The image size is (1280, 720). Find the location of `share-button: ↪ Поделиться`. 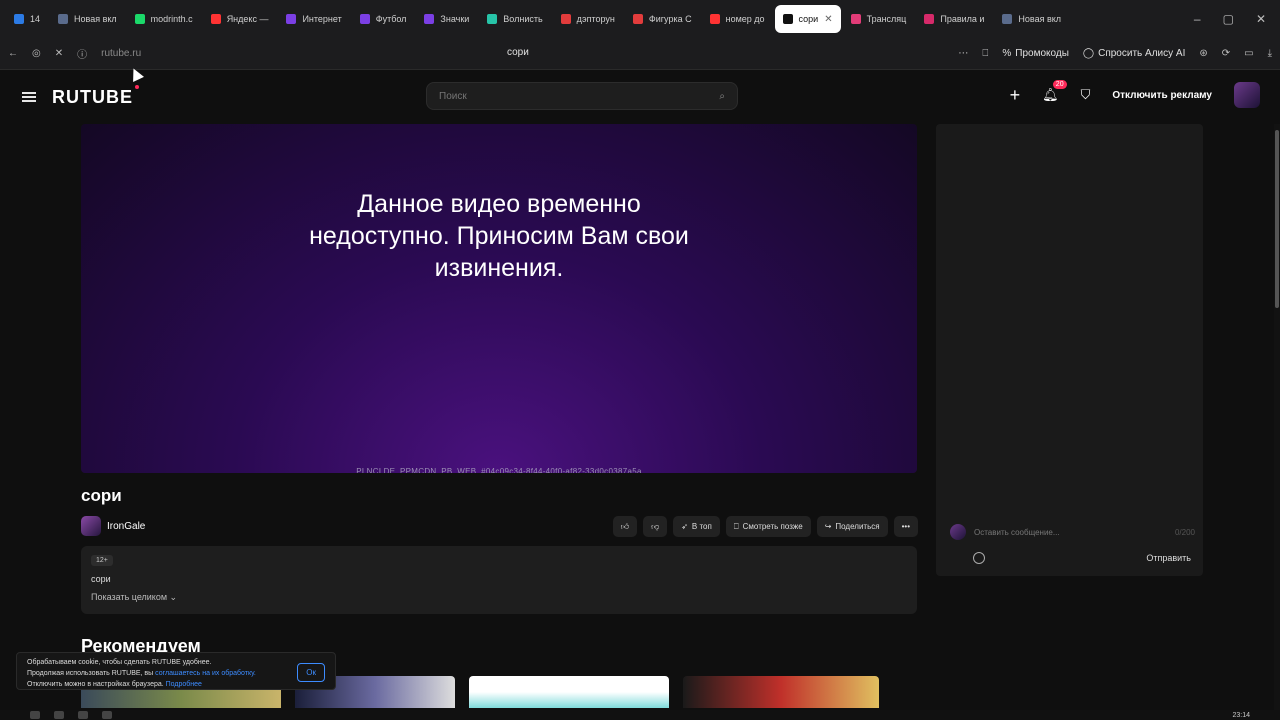

share-button: ↪ Поделиться is located at coordinates (852, 526).